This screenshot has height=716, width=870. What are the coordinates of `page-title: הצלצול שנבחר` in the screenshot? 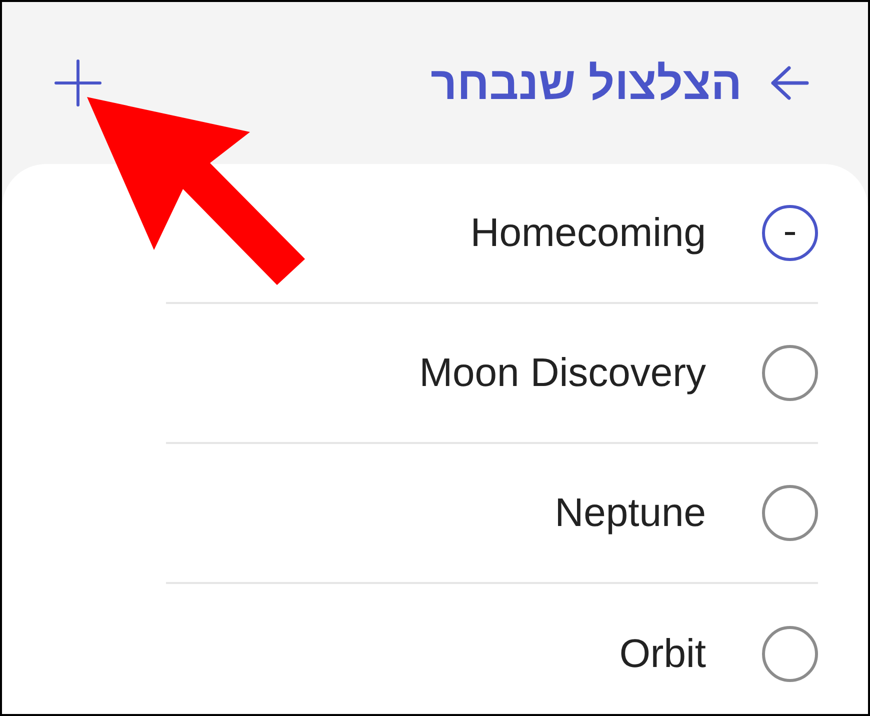 It's located at (586, 83).